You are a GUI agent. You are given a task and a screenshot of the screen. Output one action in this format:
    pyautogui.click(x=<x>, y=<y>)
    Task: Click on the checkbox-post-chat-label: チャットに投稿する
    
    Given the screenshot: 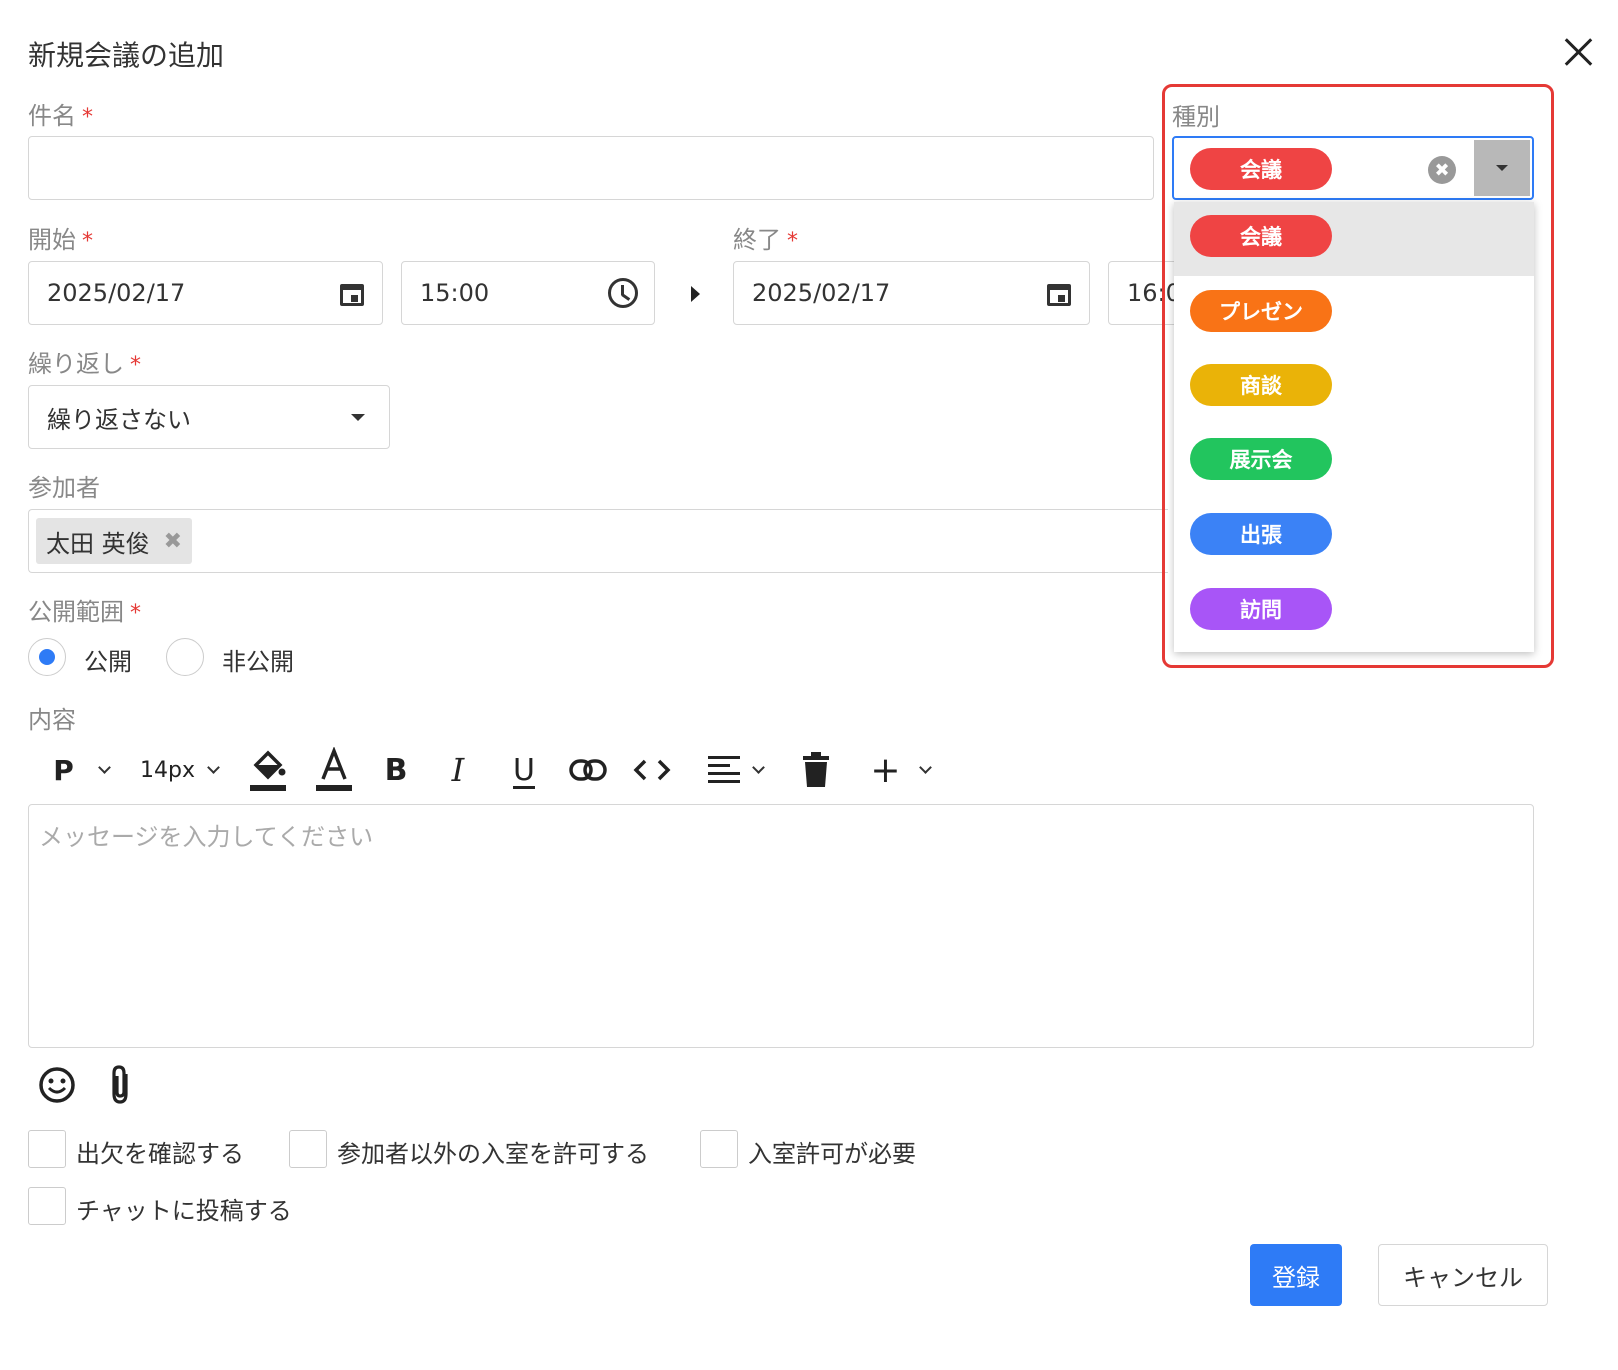 What is the action you would take?
    pyautogui.click(x=184, y=1211)
    